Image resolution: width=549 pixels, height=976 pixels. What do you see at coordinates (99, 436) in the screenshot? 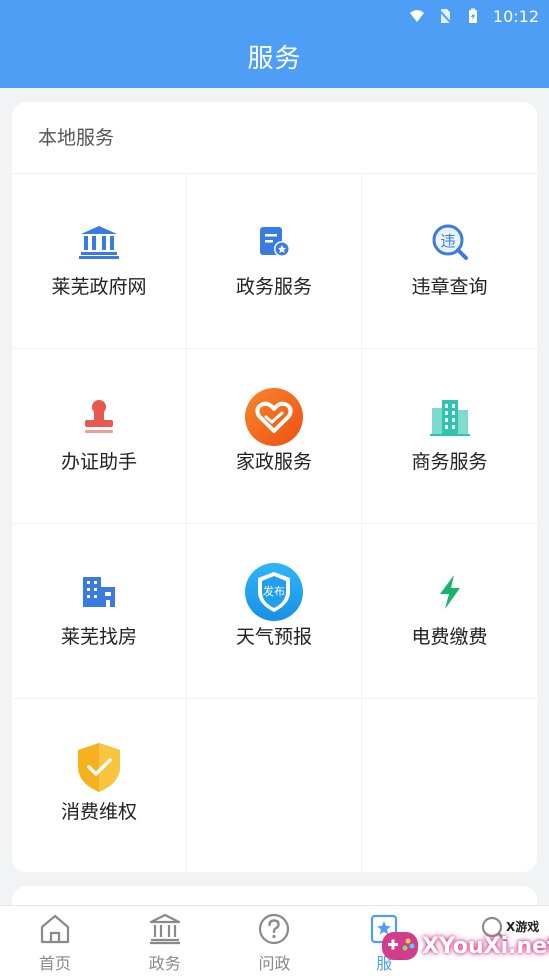
I see `service-license-assistant: 办证助手` at bounding box center [99, 436].